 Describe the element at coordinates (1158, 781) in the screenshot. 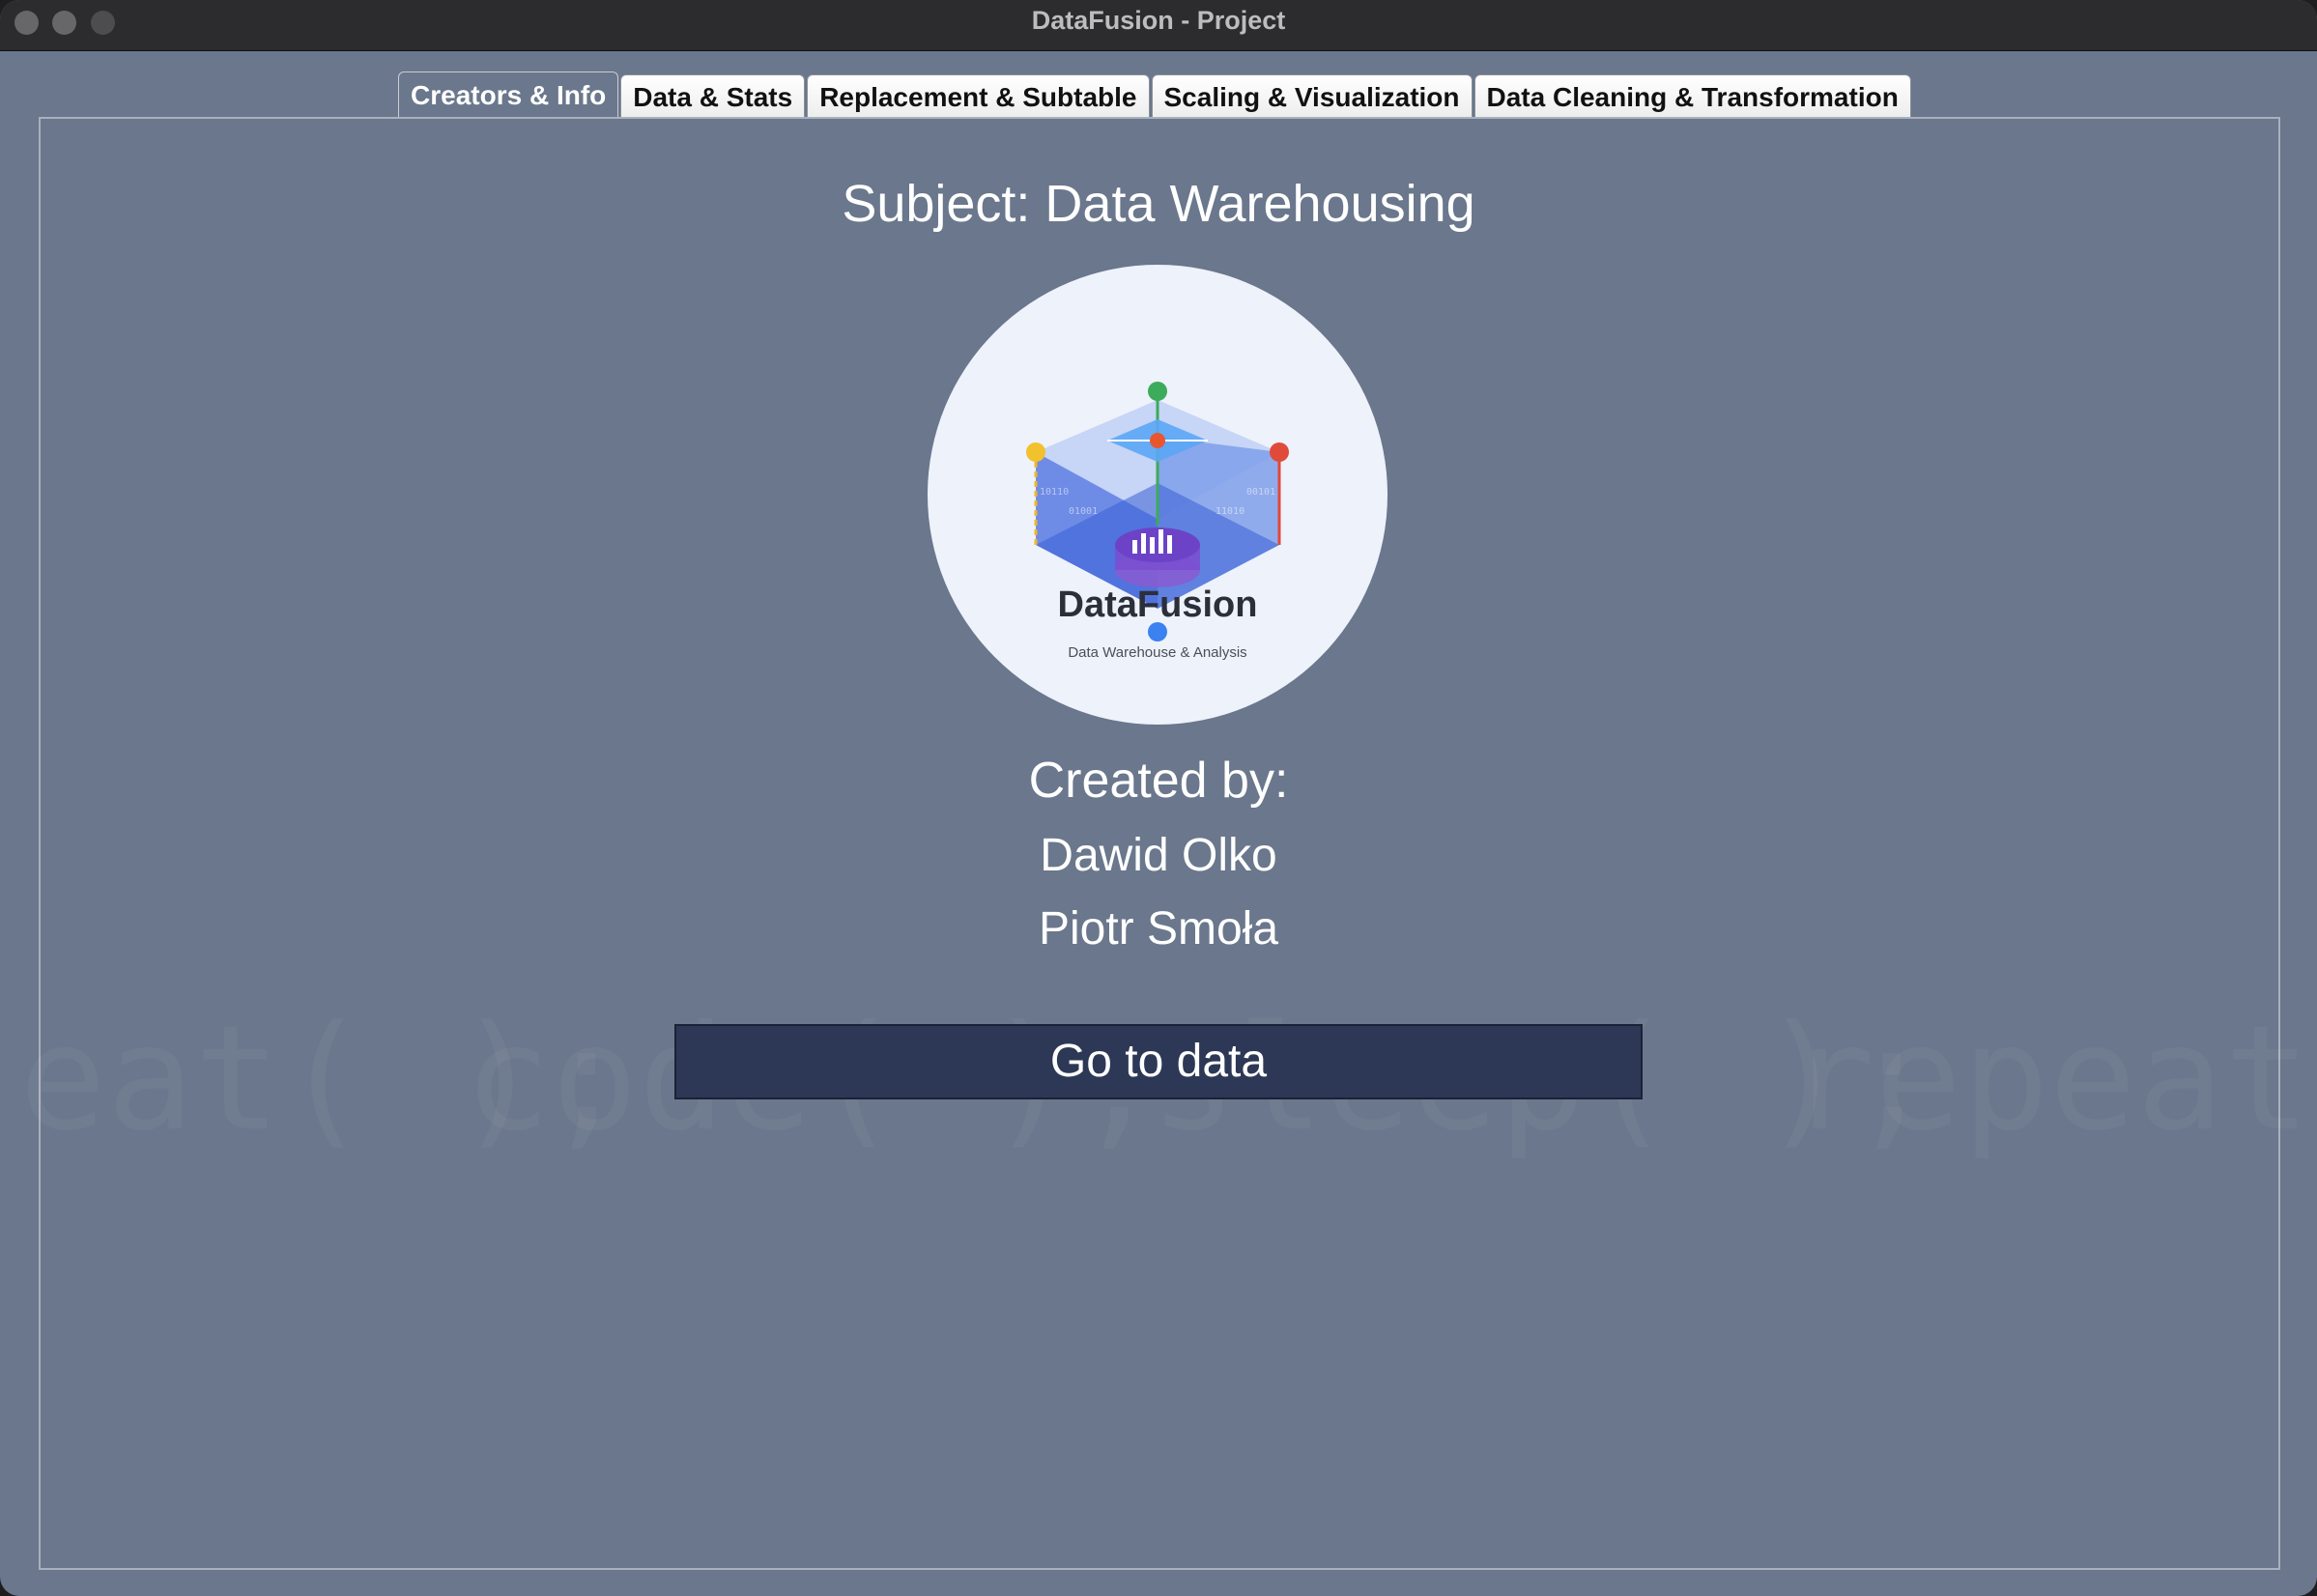

I see `created-by-label: Created by:` at that location.